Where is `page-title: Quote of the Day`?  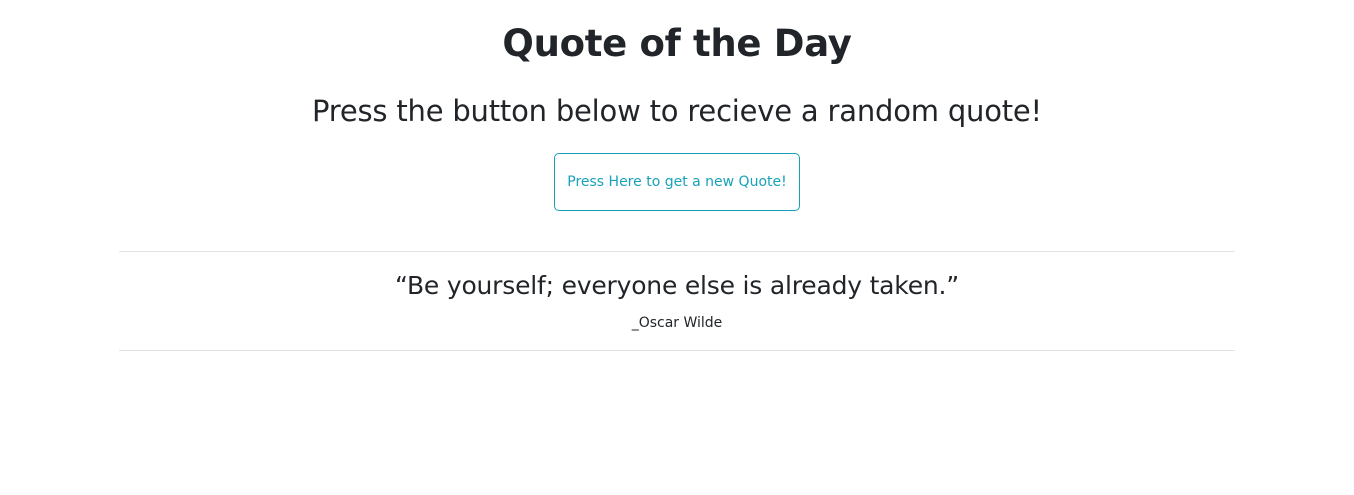 page-title: Quote of the Day is located at coordinates (677, 43).